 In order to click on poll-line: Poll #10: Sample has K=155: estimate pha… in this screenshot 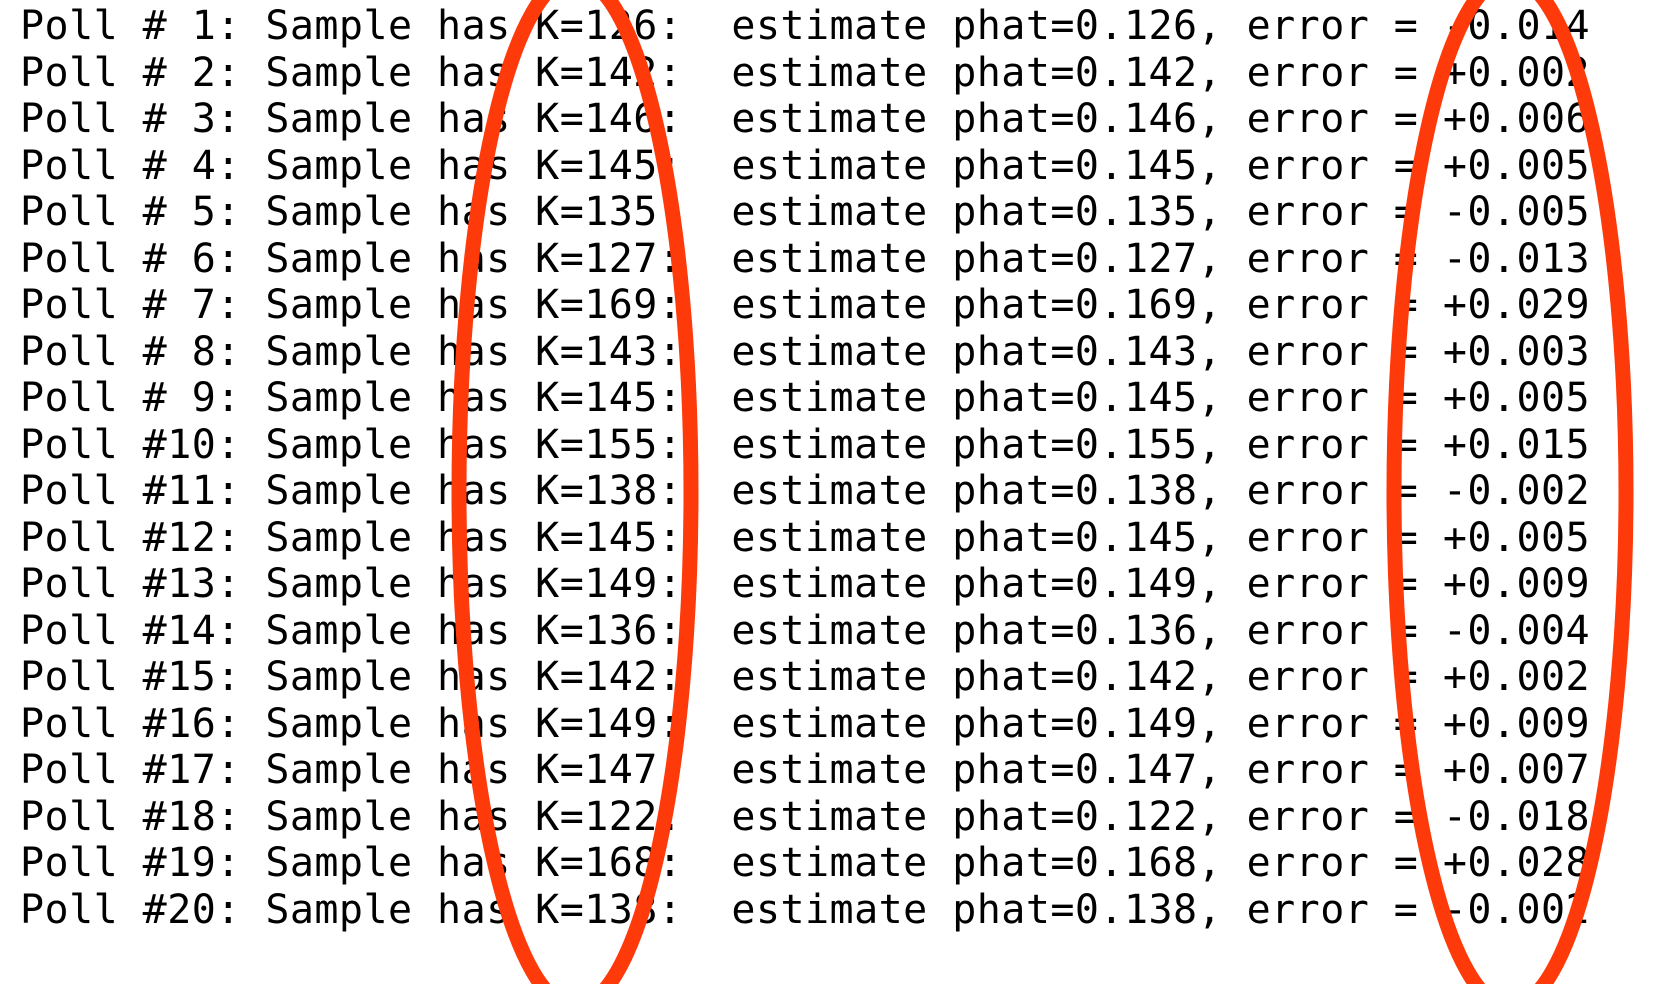, I will do `click(805, 444)`.